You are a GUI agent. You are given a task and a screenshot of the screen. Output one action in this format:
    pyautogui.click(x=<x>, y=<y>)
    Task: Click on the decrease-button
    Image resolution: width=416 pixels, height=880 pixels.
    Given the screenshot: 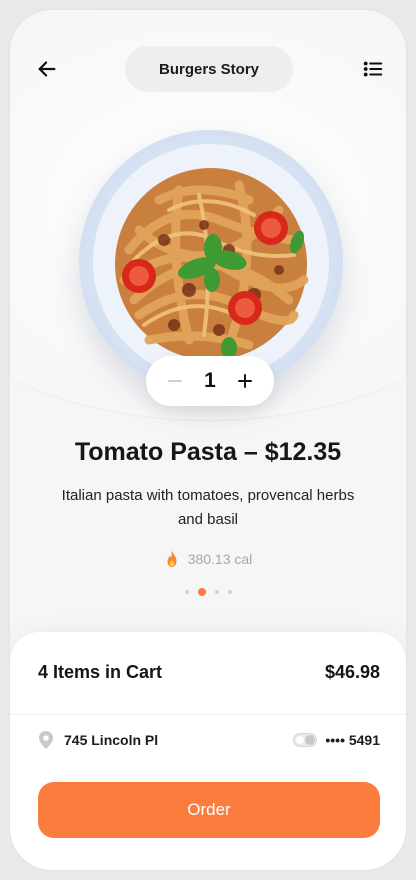 What is the action you would take?
    pyautogui.click(x=175, y=381)
    